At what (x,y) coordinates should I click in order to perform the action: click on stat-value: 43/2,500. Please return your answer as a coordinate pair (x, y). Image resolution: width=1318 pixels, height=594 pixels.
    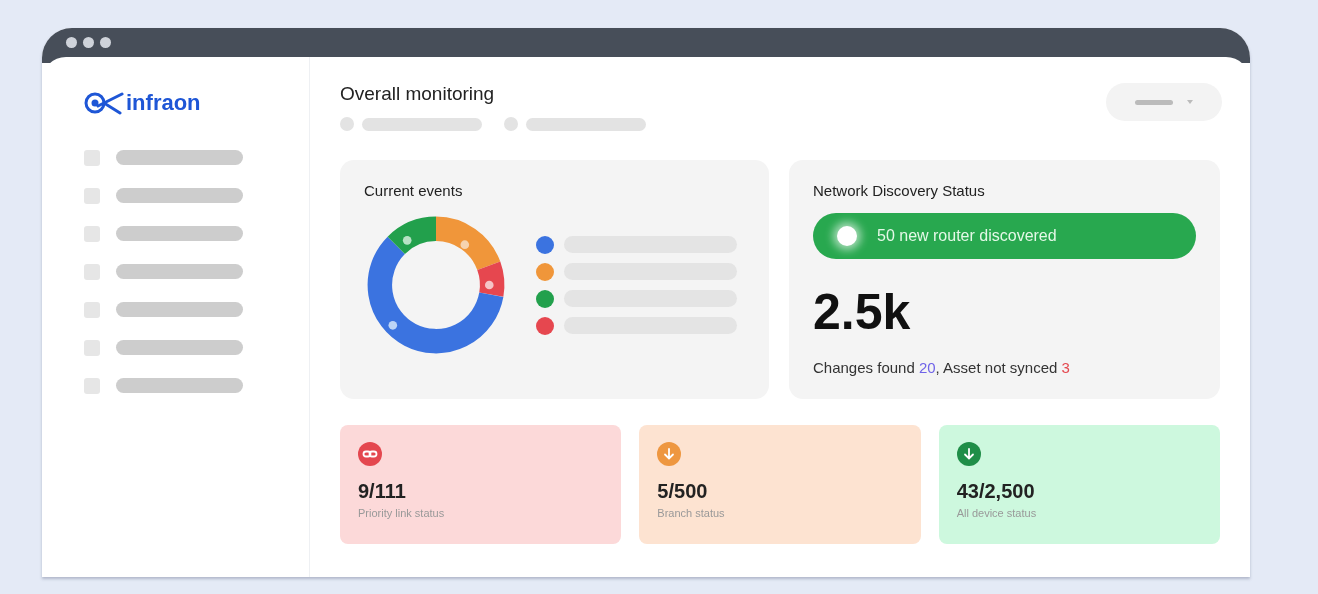
    Looking at the image, I should click on (996, 491).